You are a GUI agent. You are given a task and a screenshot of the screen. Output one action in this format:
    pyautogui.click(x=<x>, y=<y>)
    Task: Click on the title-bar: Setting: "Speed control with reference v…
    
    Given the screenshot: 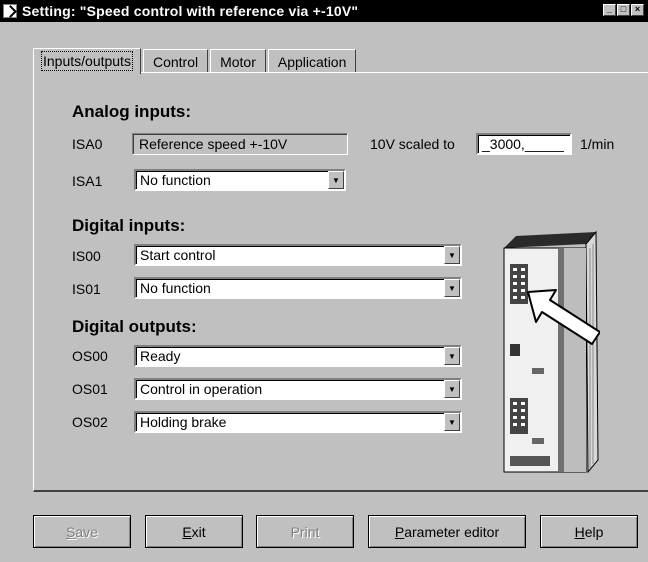 What is the action you would take?
    pyautogui.click(x=324, y=11)
    